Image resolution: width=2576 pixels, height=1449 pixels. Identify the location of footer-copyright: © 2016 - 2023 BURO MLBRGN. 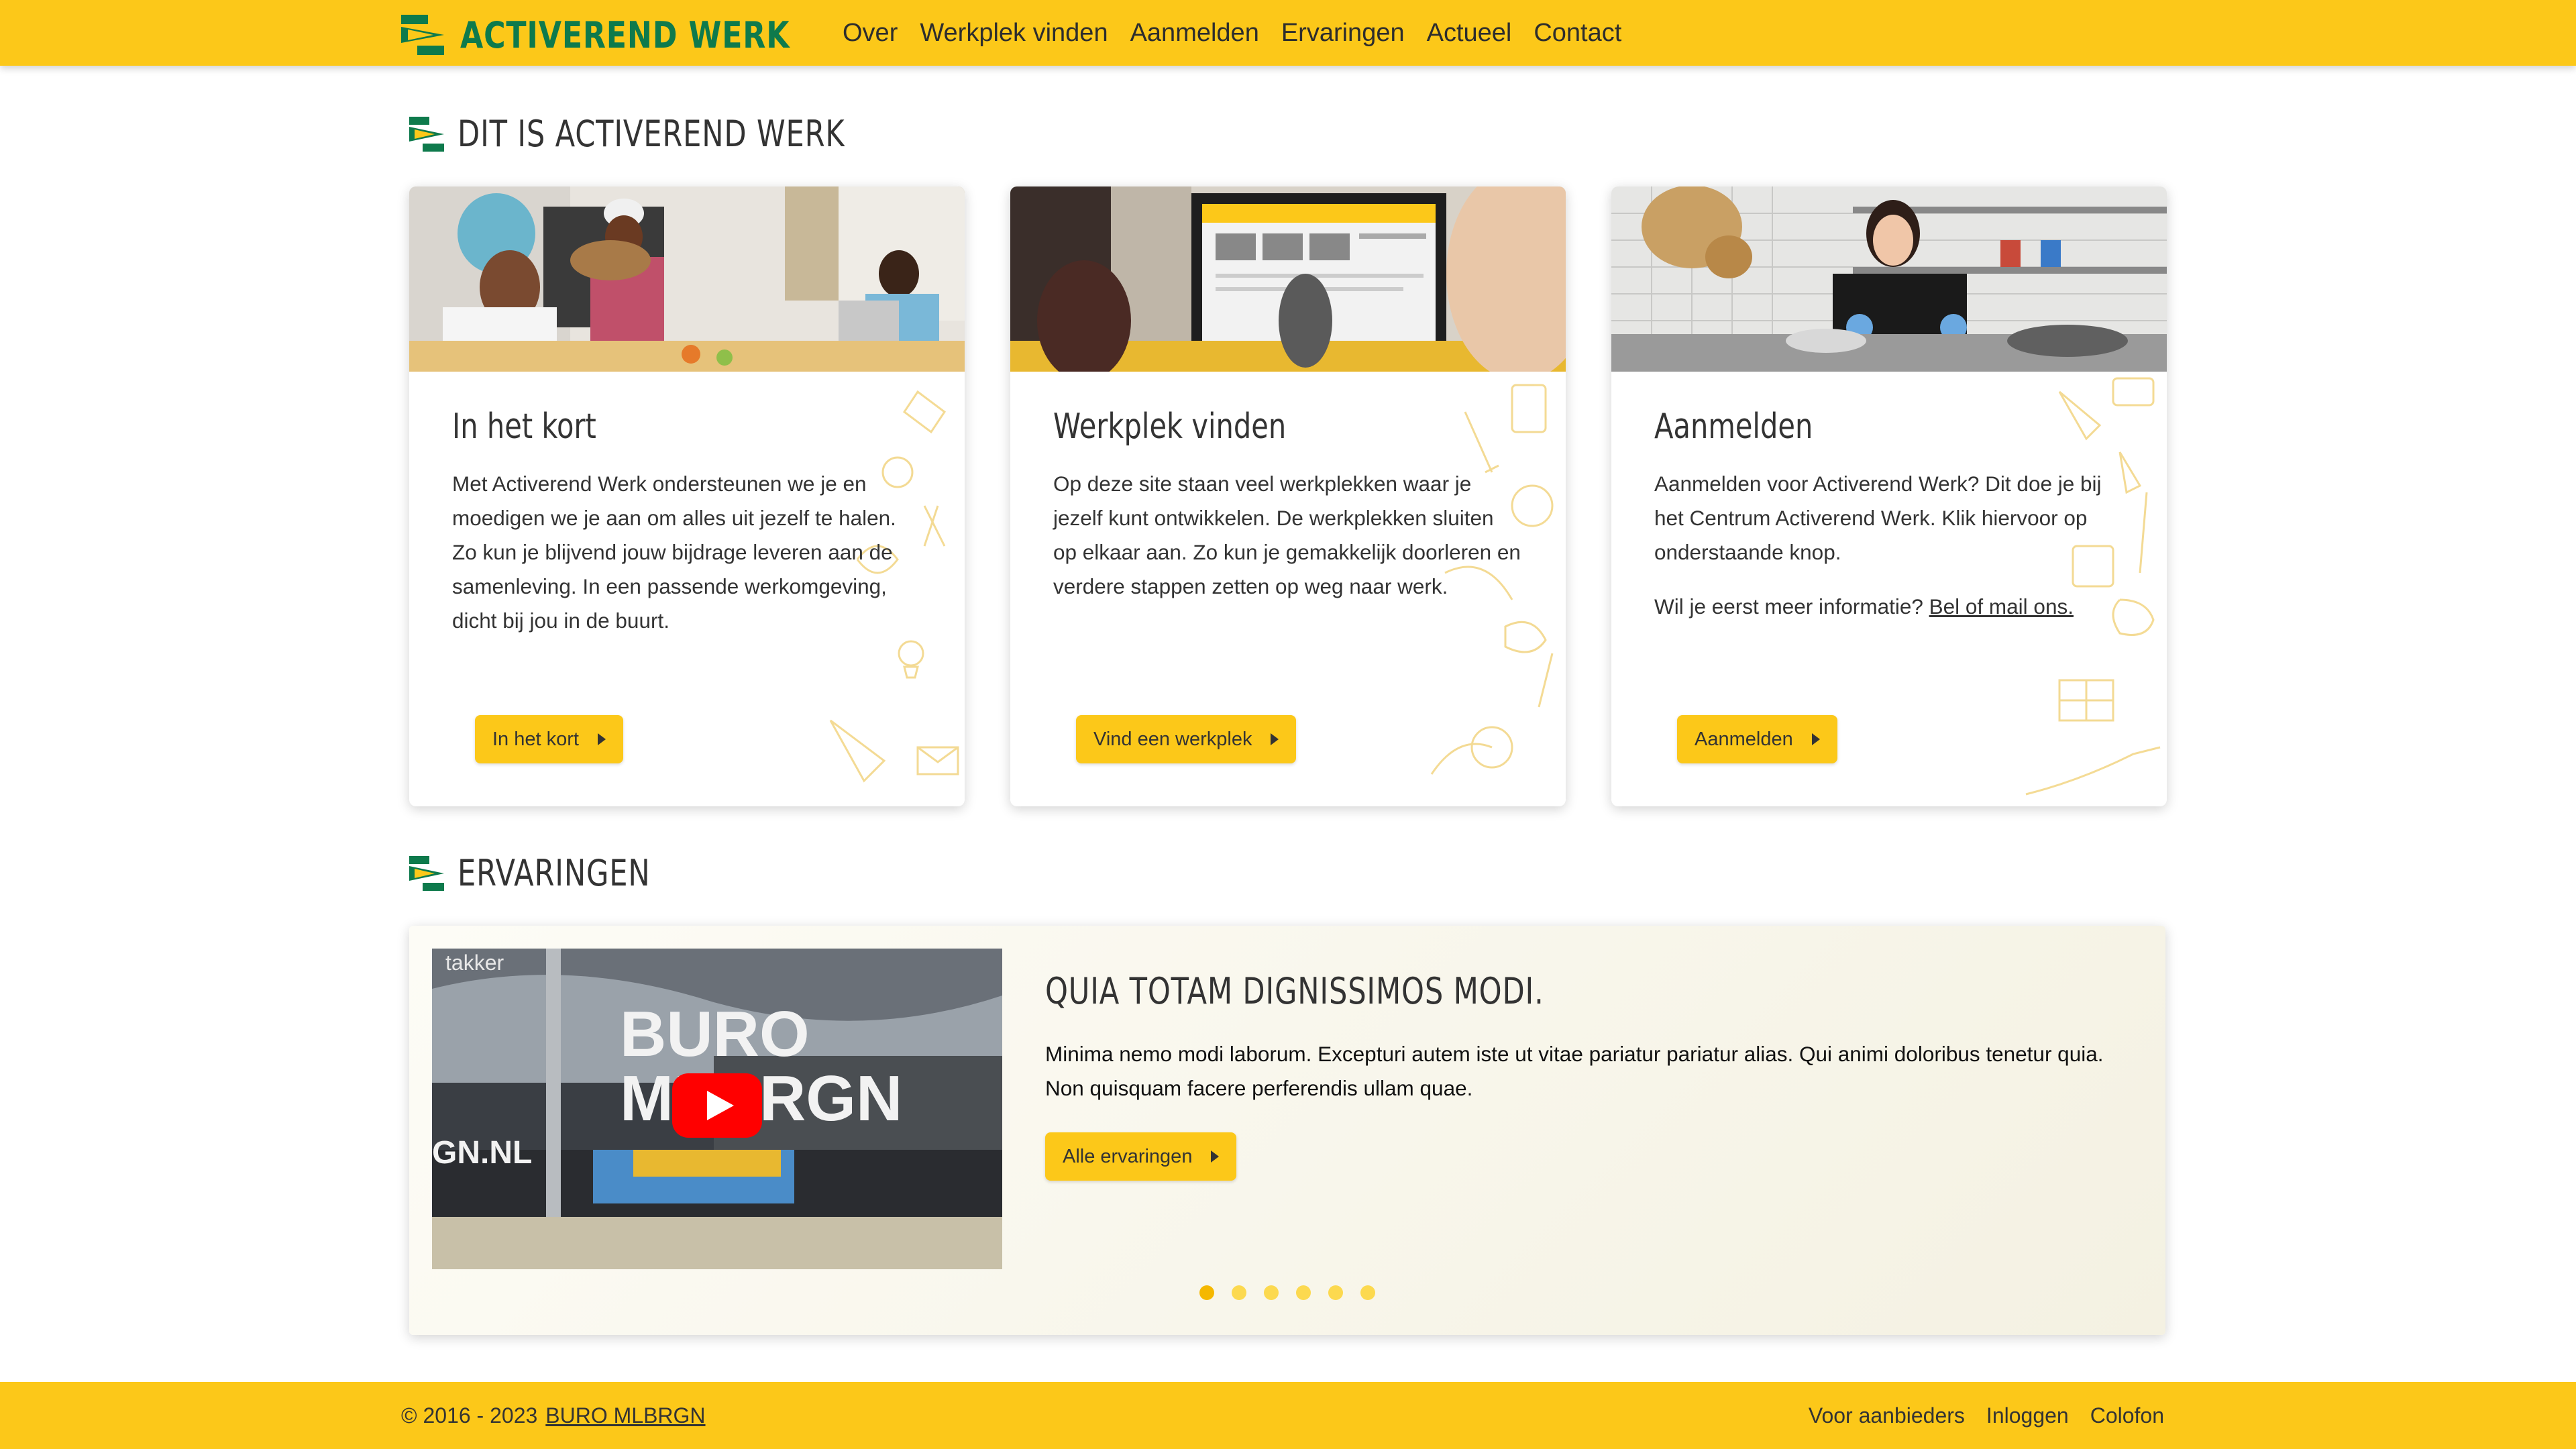
(553, 1415).